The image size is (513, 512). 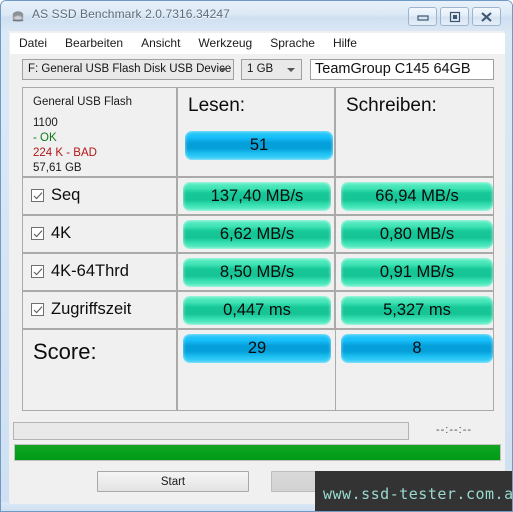 I want to click on result-bar-seq-read: 137,40 MB/s, so click(x=257, y=196).